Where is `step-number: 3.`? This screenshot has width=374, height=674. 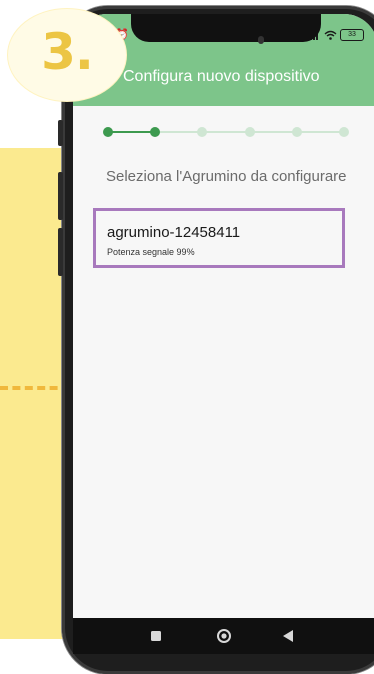 step-number: 3. is located at coordinates (67, 52).